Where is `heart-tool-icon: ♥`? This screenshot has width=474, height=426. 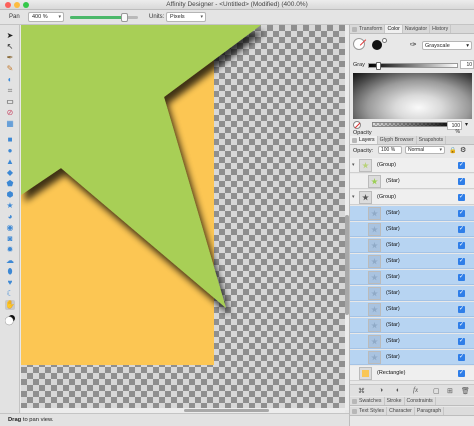
heart-tool-icon: ♥ is located at coordinates (10, 283).